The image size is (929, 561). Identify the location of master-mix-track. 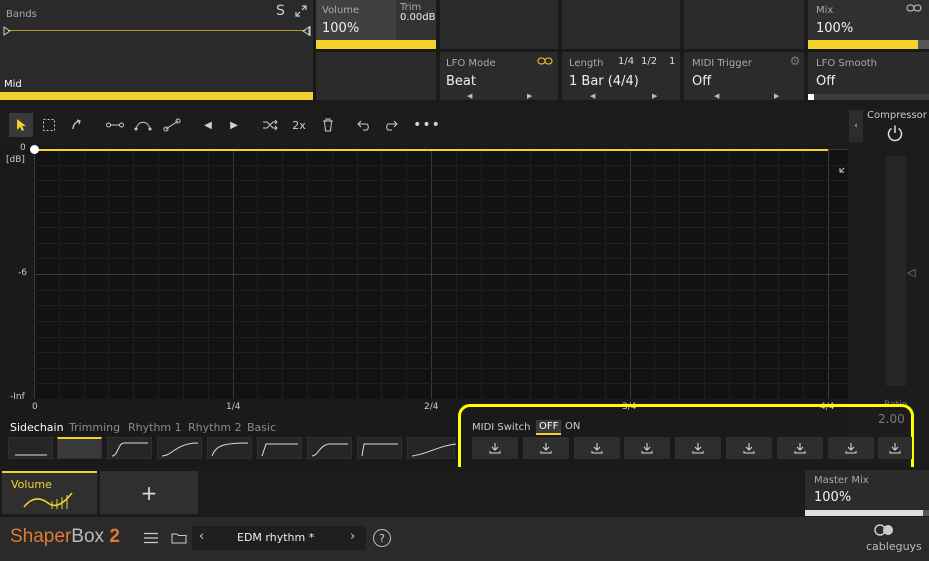
(867, 513).